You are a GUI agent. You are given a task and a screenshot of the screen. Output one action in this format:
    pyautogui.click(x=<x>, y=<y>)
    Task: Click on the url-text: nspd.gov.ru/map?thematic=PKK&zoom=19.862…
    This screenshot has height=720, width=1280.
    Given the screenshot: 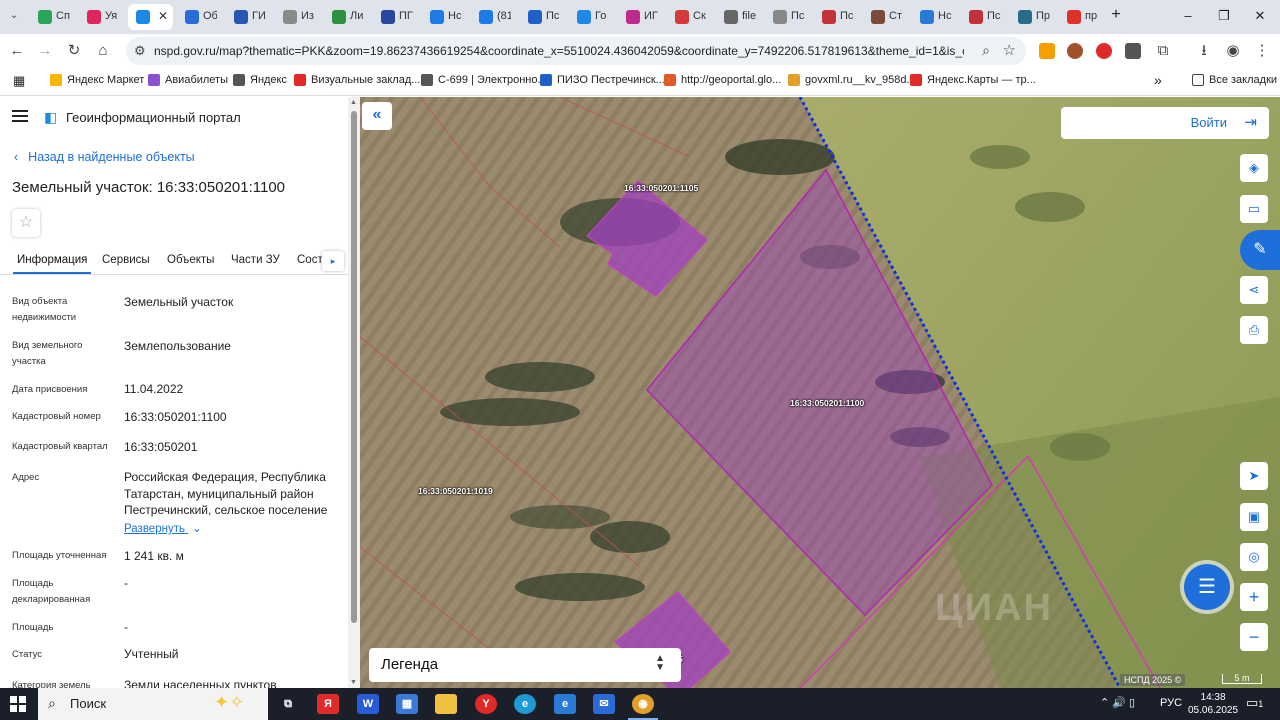 What is the action you would take?
    pyautogui.click(x=559, y=51)
    